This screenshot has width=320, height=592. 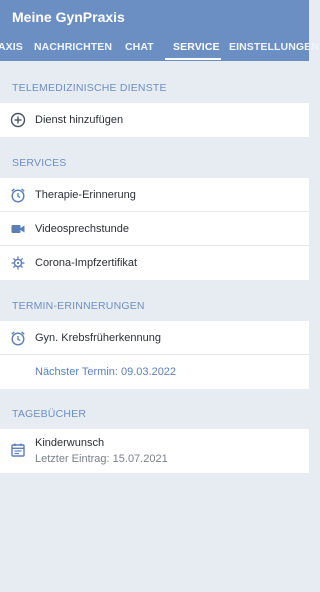 What do you see at coordinates (11, 47) in the screenshot?
I see `tab-praxis: AXIS` at bounding box center [11, 47].